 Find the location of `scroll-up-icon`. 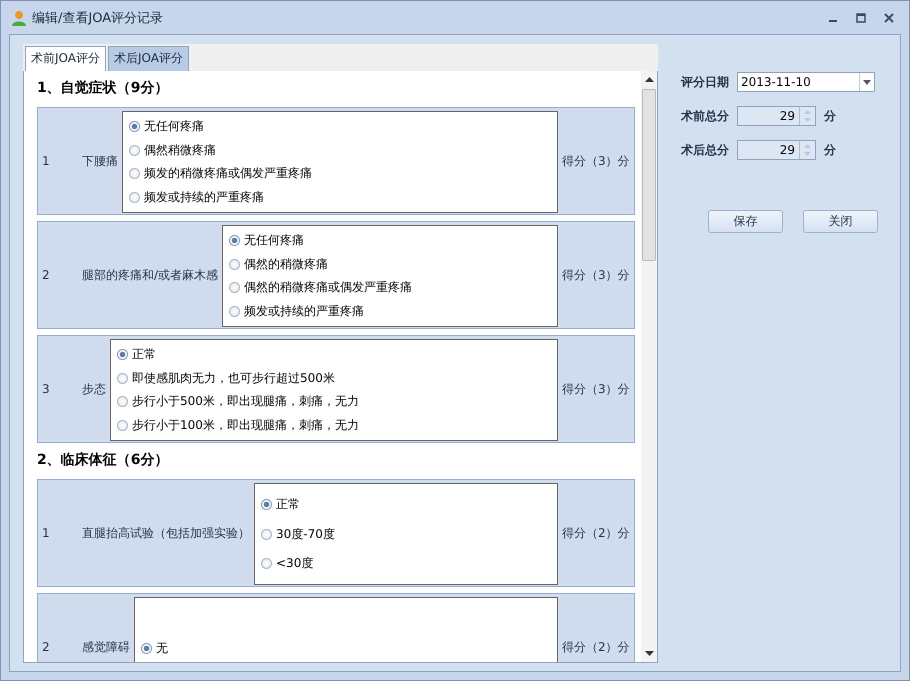

scroll-up-icon is located at coordinates (649, 80).